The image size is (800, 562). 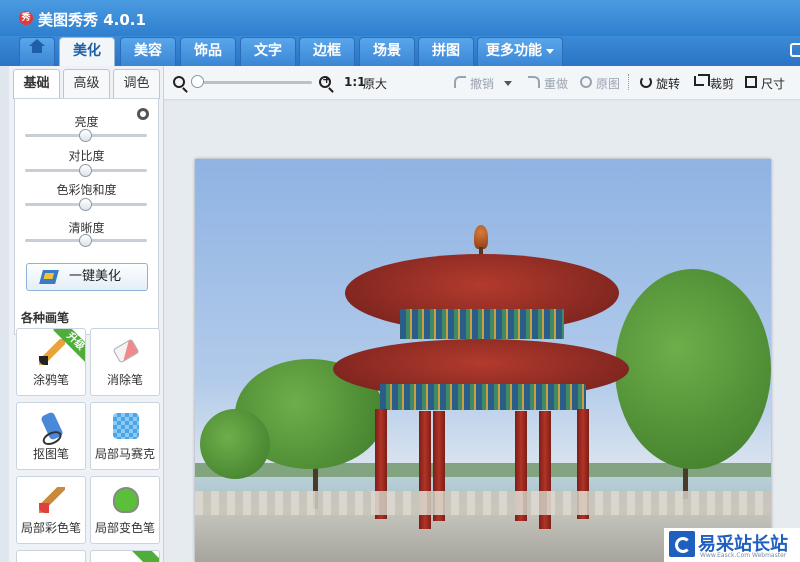 What do you see at coordinates (86, 190) in the screenshot?
I see `saturation-label: 色彩饱和度` at bounding box center [86, 190].